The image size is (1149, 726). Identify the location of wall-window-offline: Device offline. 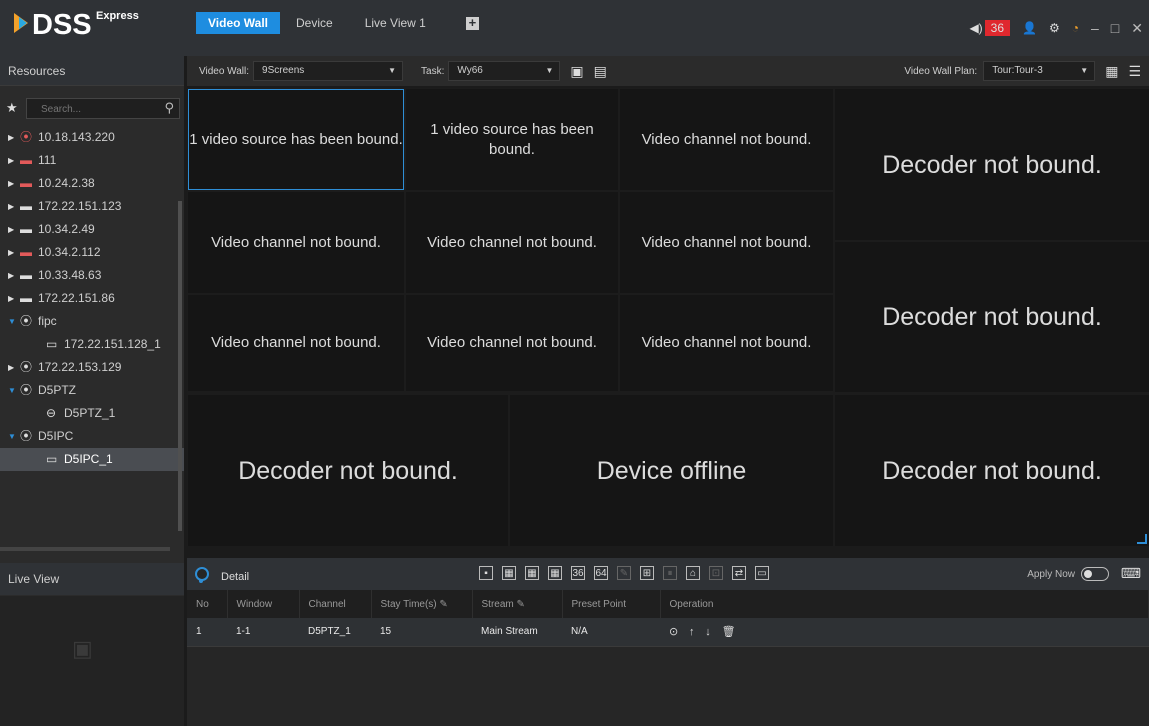
(671, 470).